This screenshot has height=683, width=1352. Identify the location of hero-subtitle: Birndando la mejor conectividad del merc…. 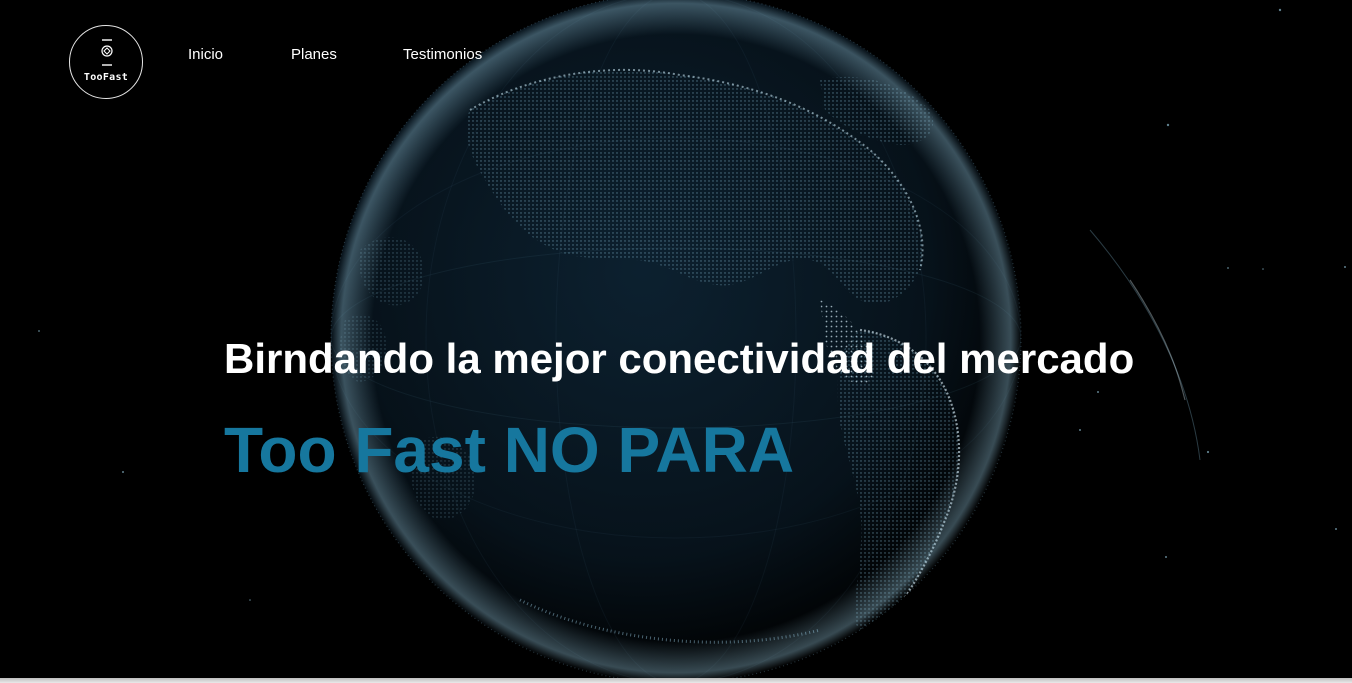
(679, 358).